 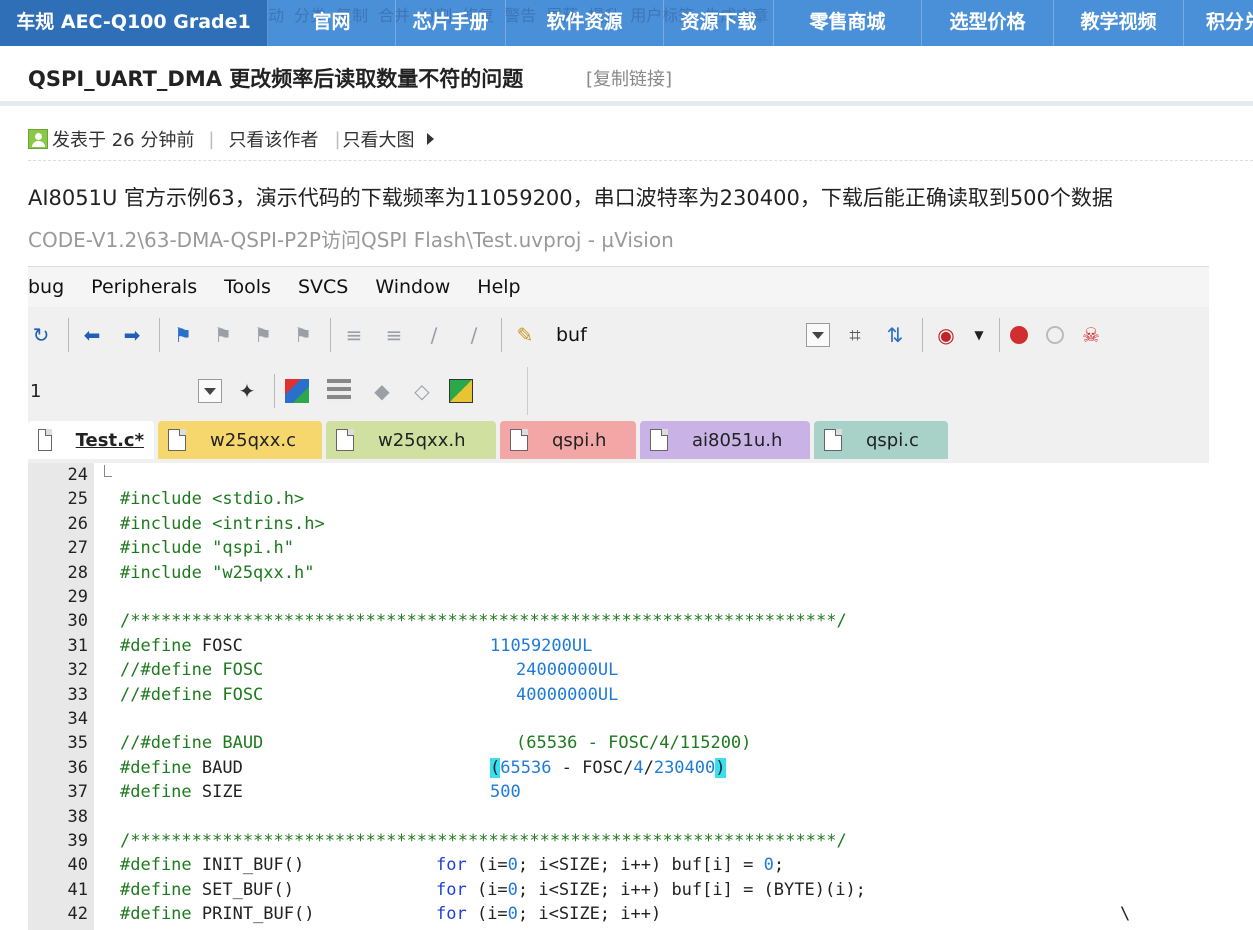 I want to click on code-line: 35 //#define BAUD (65536 - FOSC/4/115200), so click(x=618, y=743).